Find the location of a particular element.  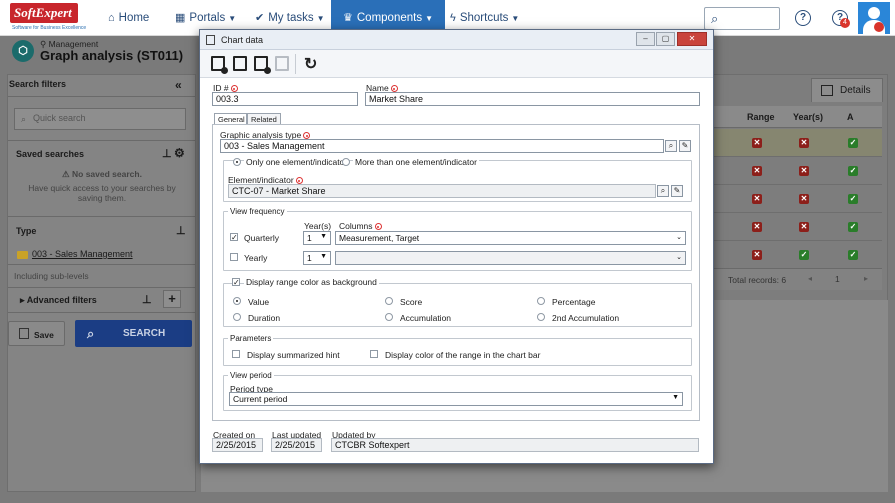

column-header: A is located at coordinates (850, 117).